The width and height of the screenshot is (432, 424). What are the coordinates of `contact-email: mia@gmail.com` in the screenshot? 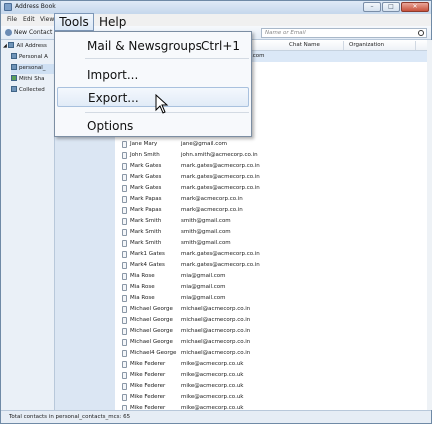 It's located at (203, 276).